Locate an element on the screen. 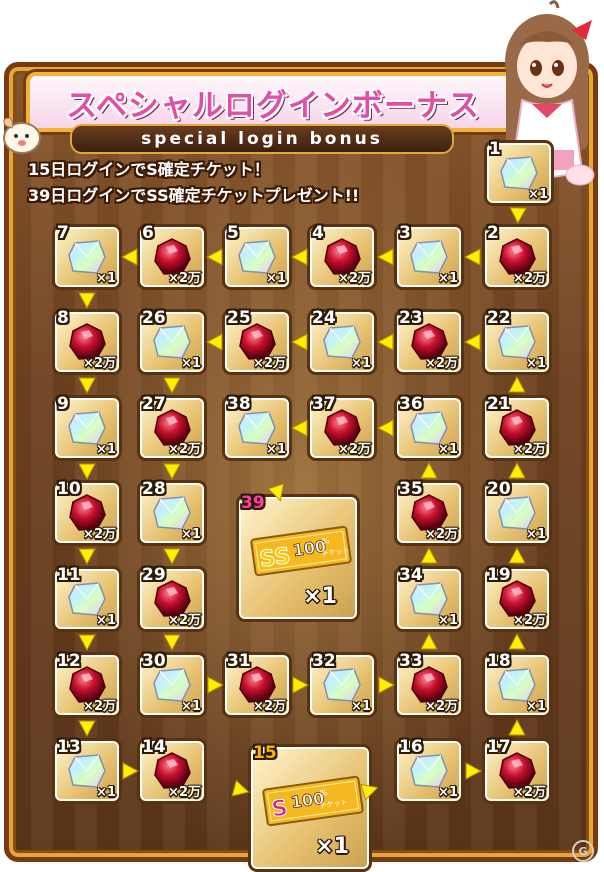  day-number: 8 is located at coordinates (63, 318).